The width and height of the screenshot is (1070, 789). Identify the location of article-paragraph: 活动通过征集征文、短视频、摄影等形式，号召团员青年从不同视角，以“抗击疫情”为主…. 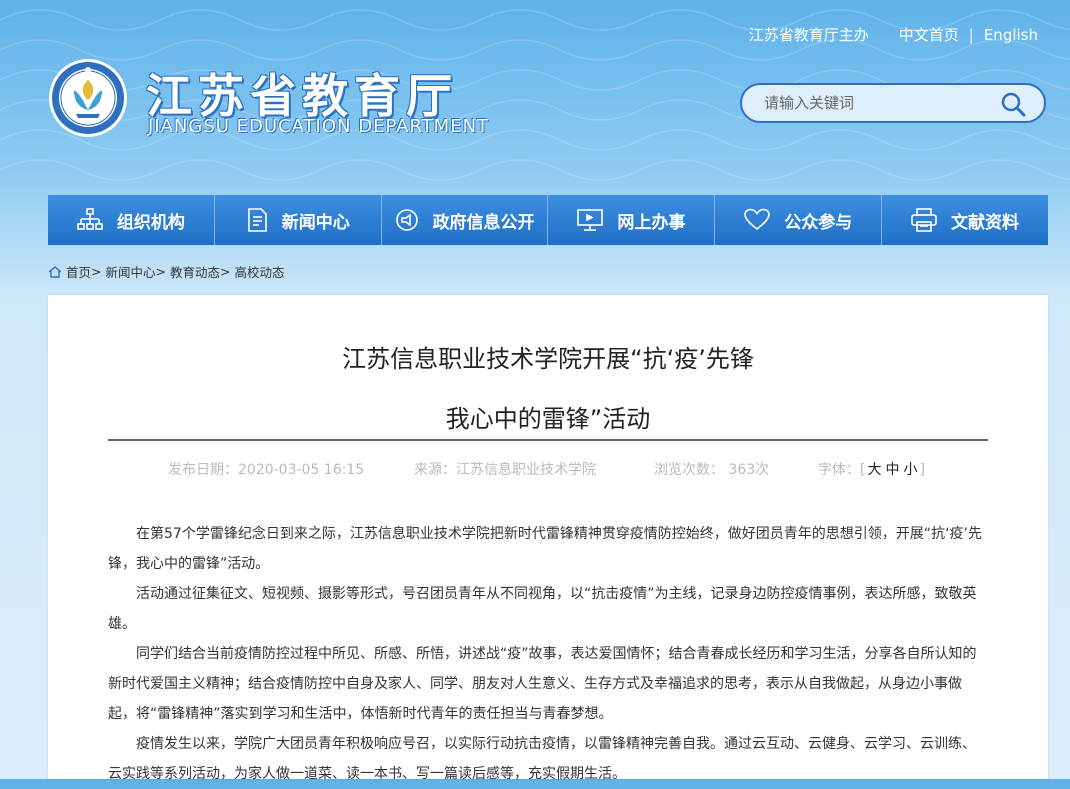
(542, 609).